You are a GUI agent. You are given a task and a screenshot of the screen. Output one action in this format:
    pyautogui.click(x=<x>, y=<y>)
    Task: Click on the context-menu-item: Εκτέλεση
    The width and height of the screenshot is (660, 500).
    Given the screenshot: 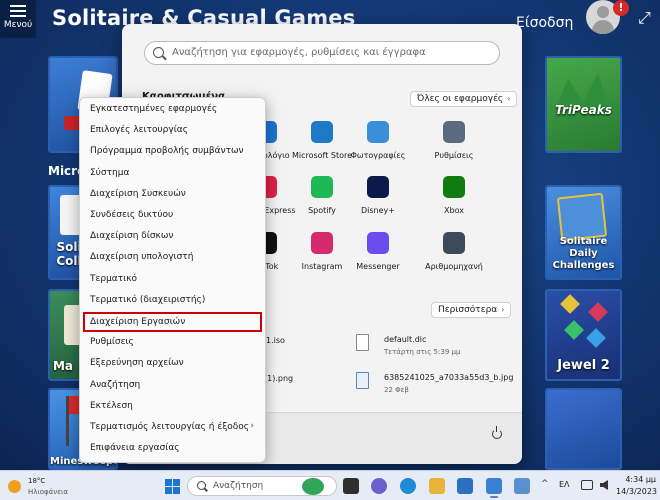 What is the action you would take?
    pyautogui.click(x=172, y=407)
    